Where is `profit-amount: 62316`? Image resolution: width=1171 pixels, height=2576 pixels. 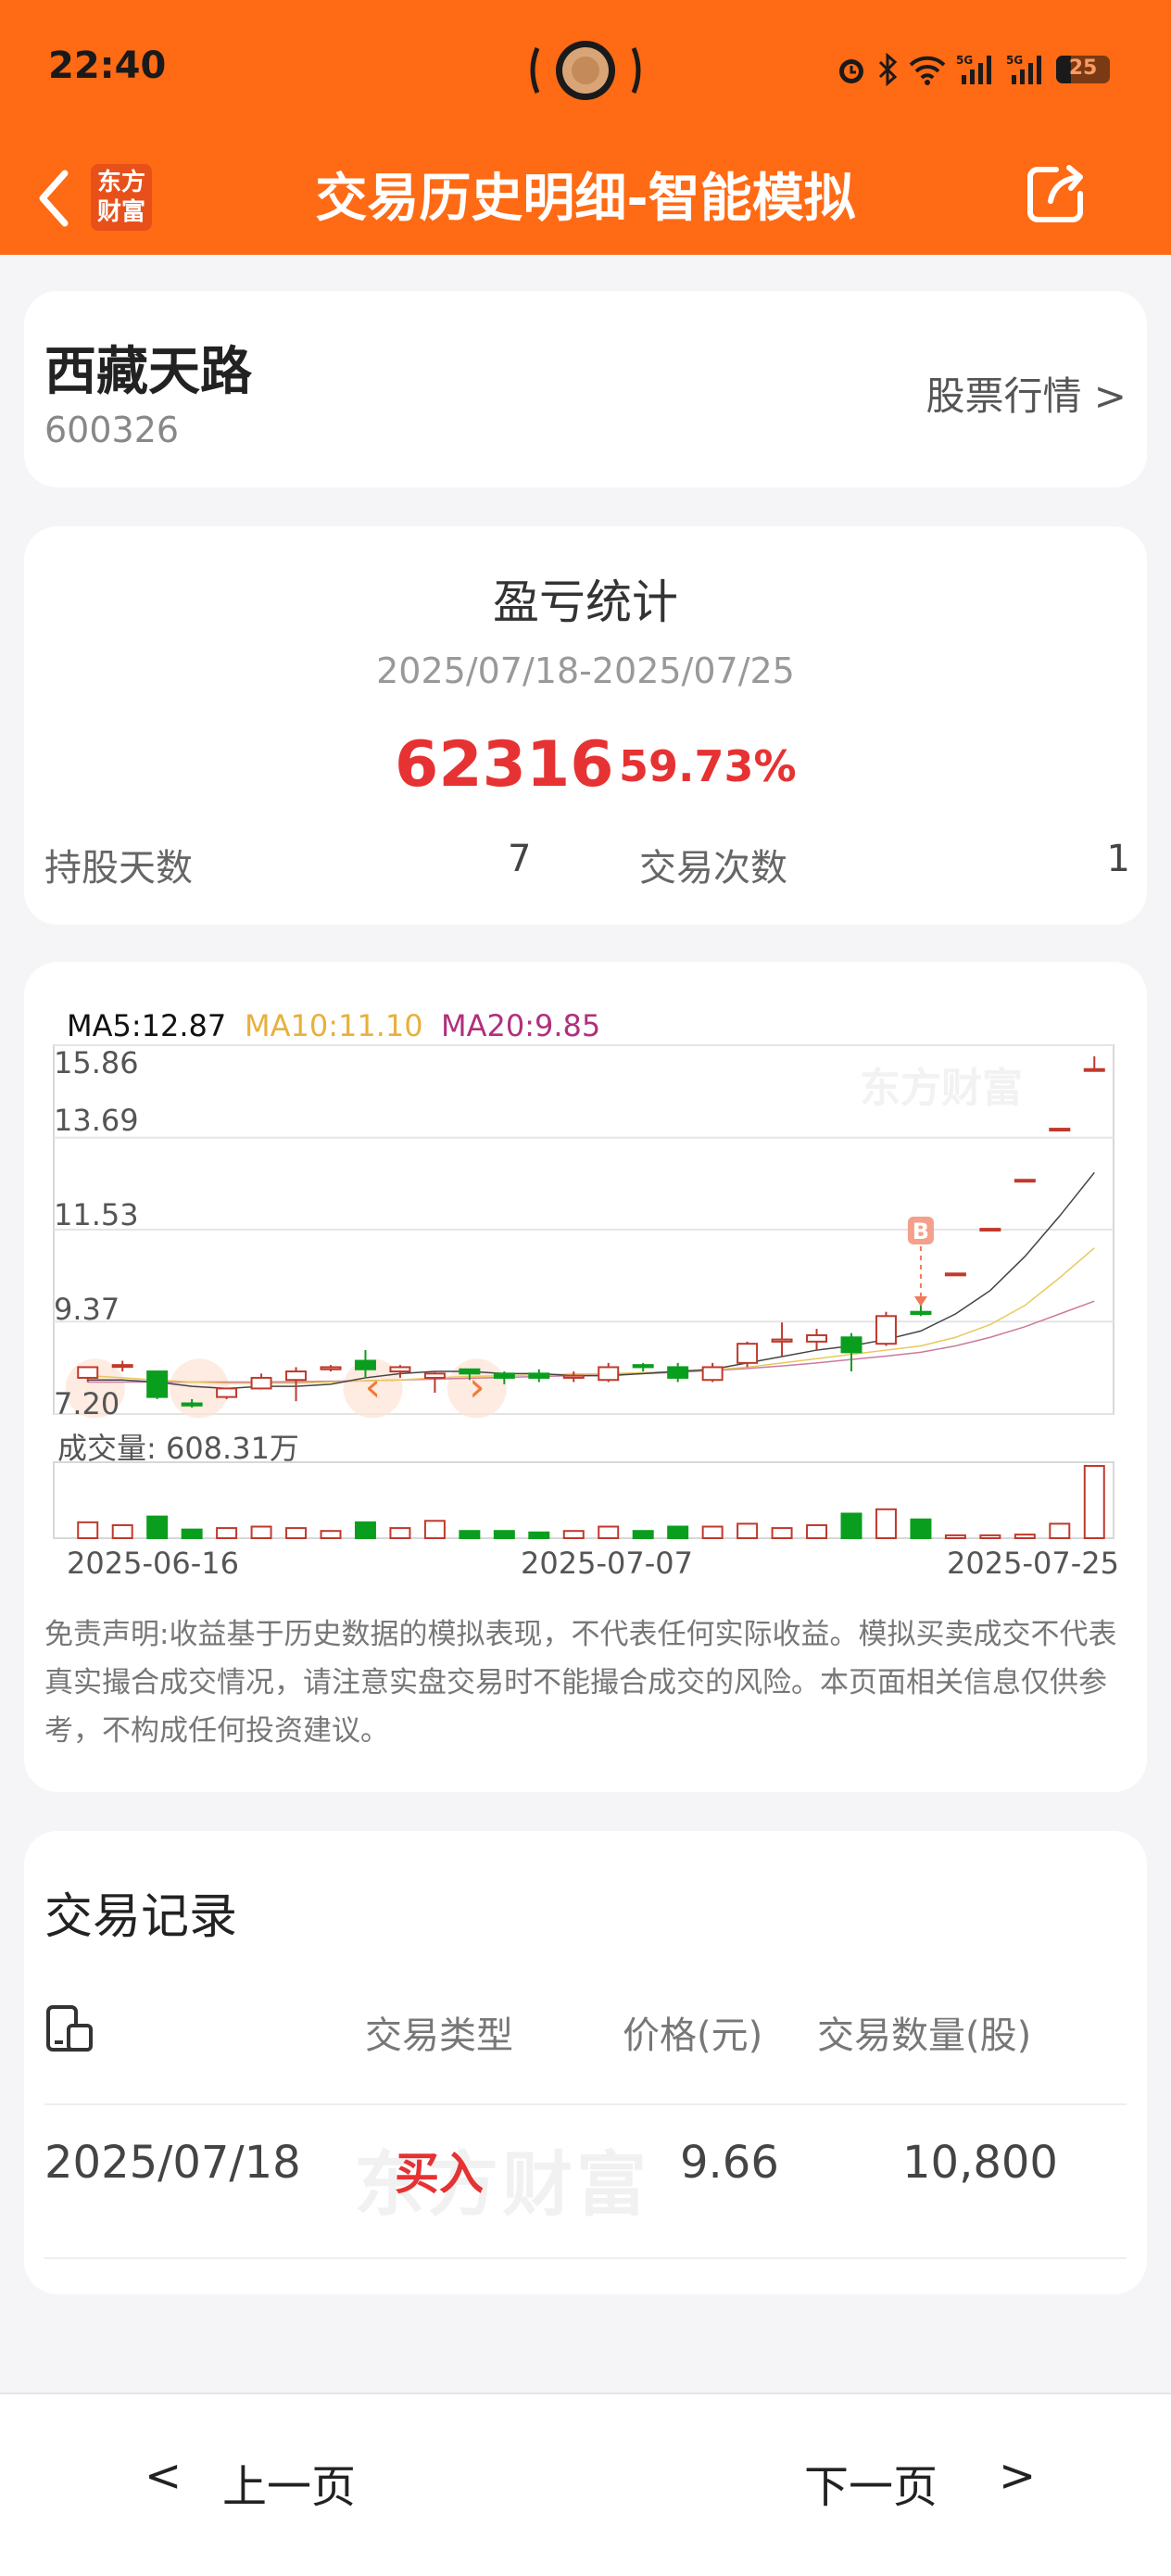 profit-amount: 62316 is located at coordinates (505, 765).